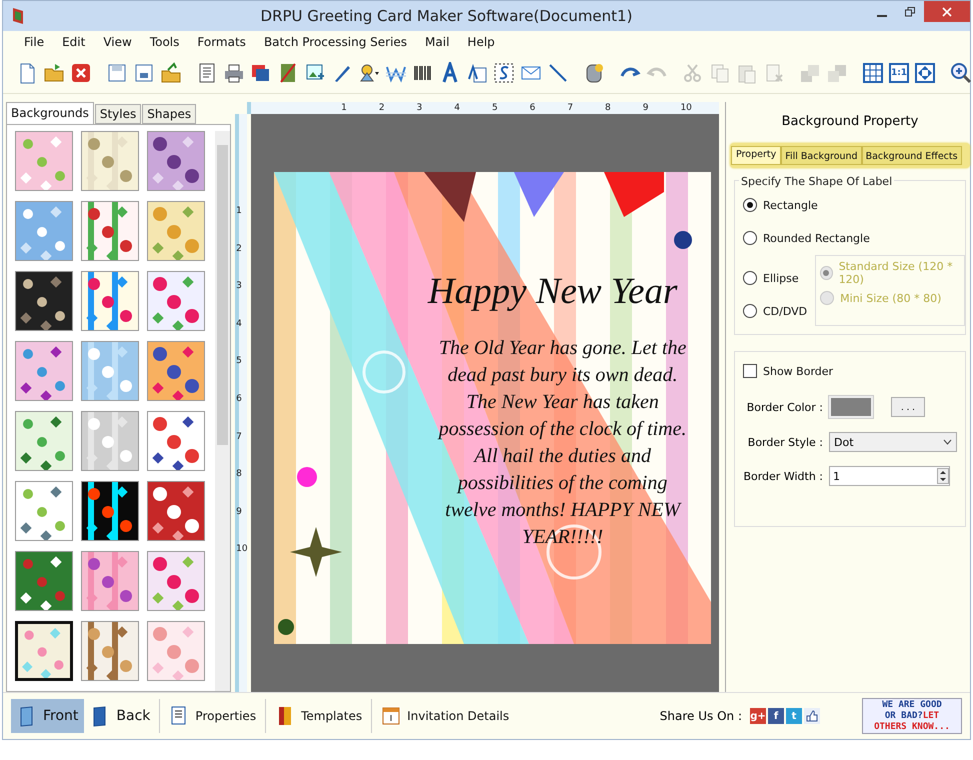  What do you see at coordinates (701, 716) in the screenshot?
I see `share-label: Share Us On :` at bounding box center [701, 716].